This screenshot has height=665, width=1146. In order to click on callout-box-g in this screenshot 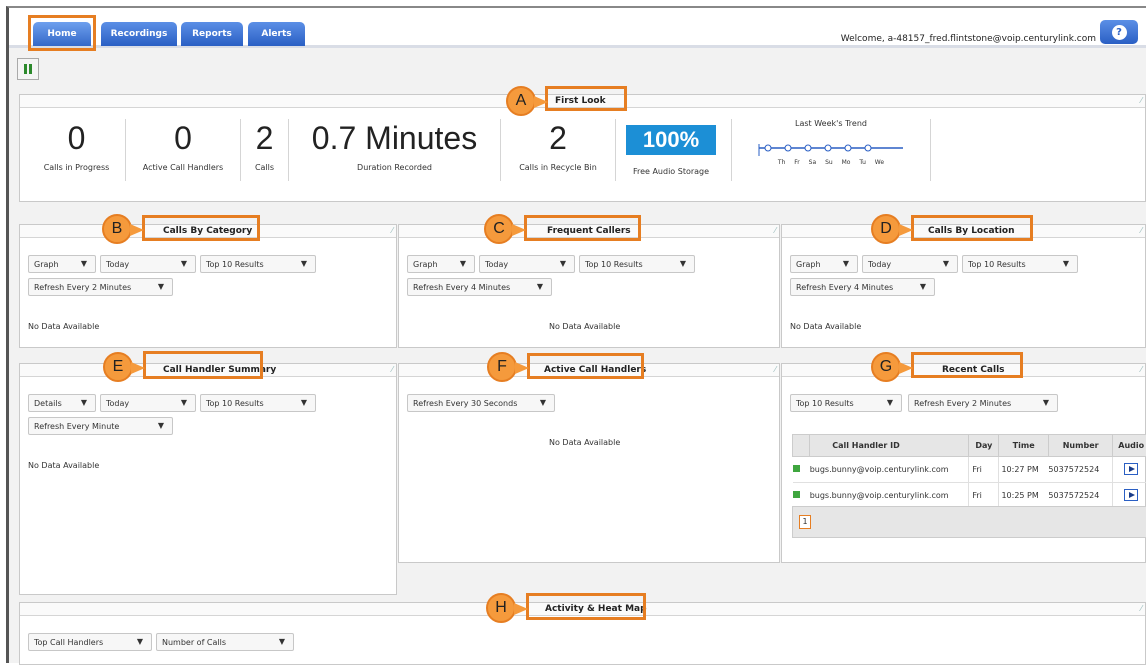, I will do `click(967, 365)`.